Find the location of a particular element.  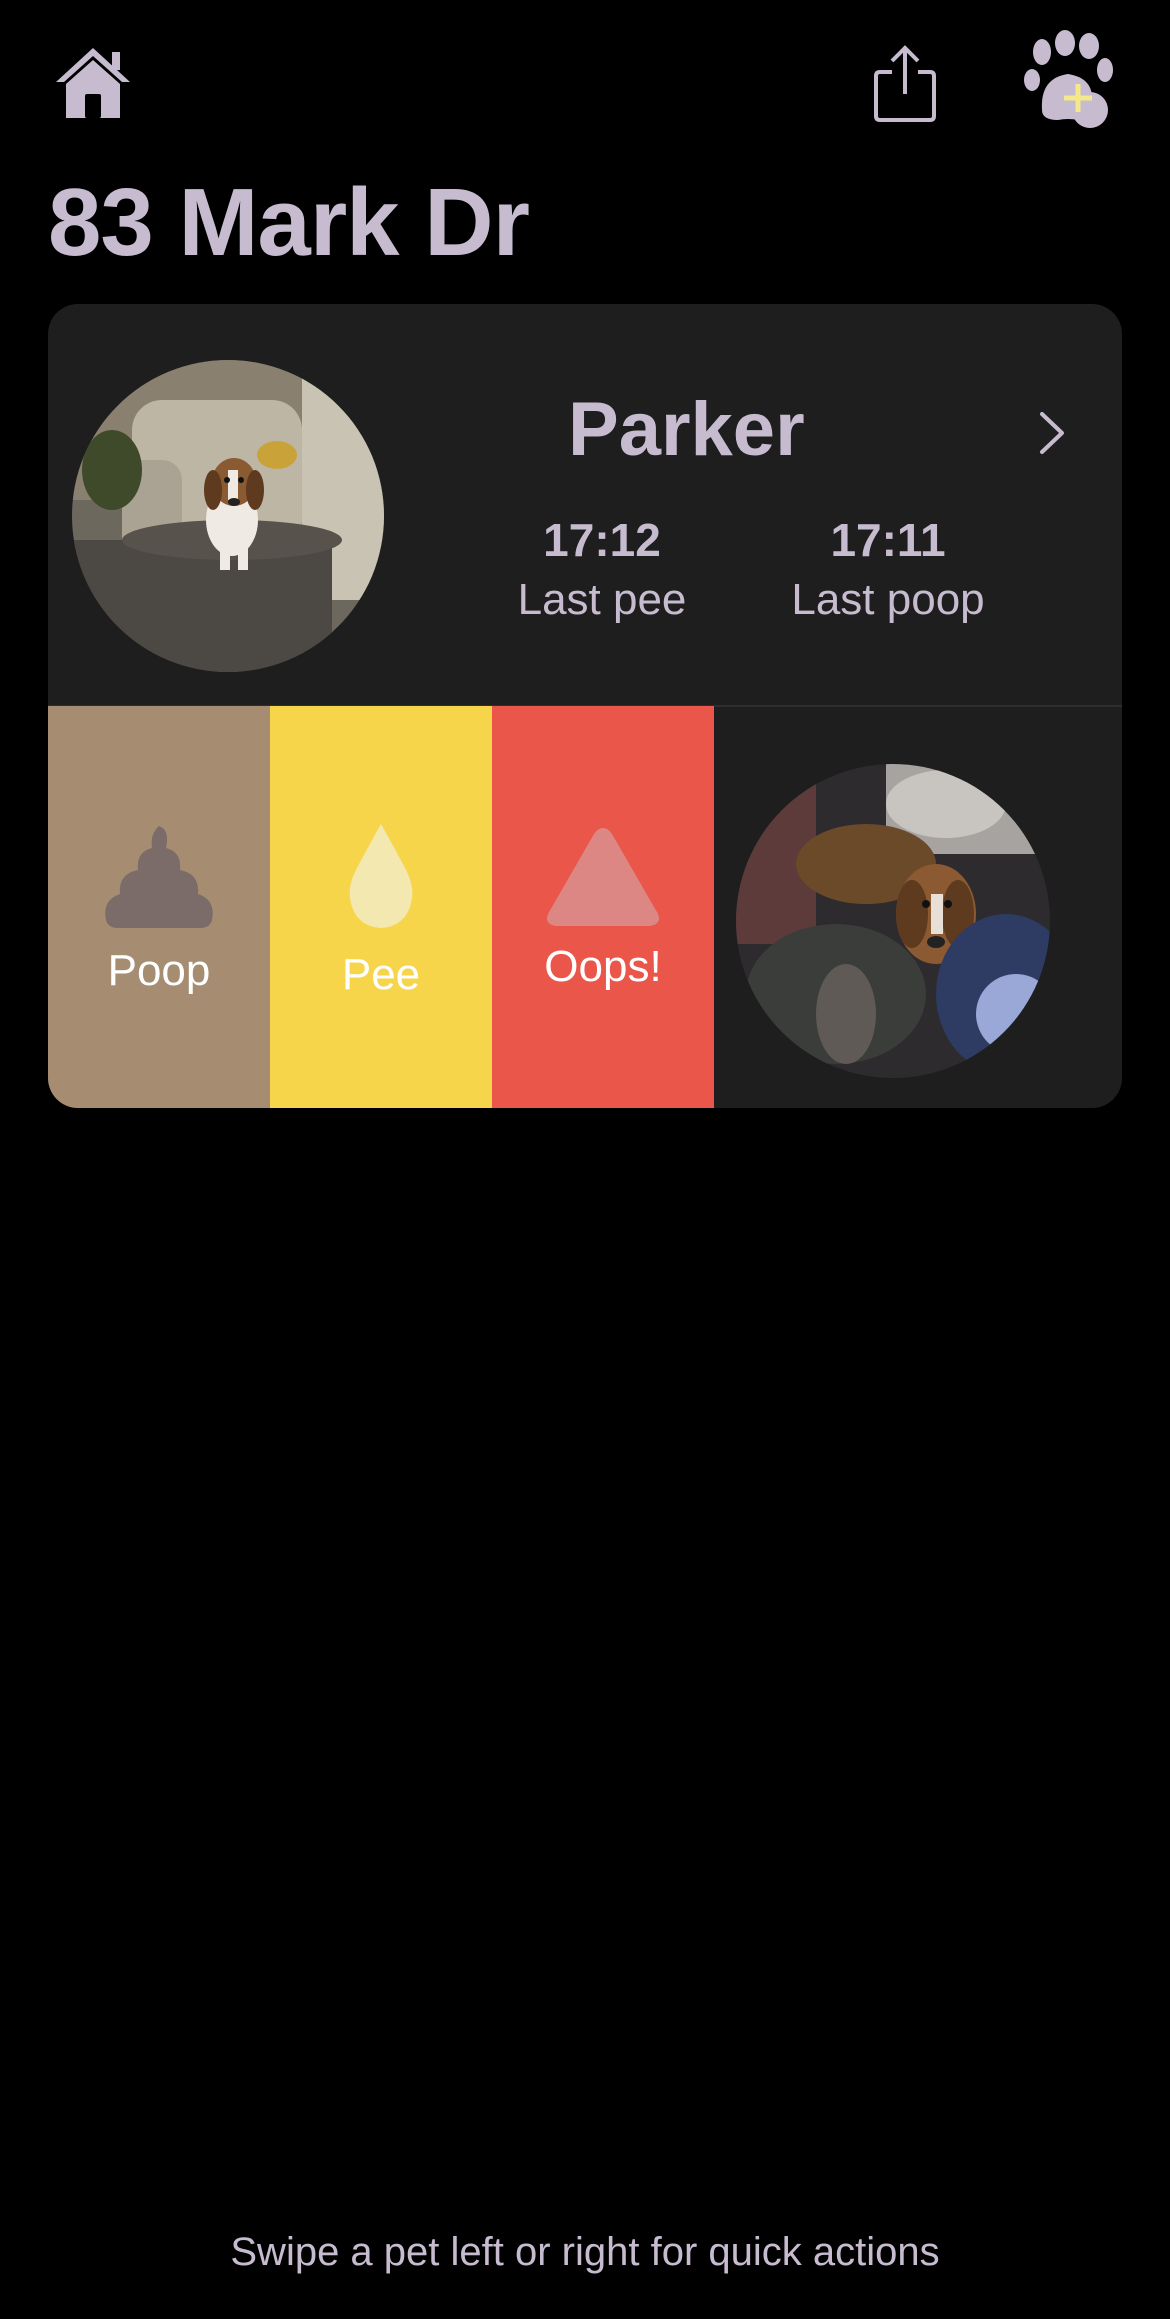

poop-icon is located at coordinates (159, 877).